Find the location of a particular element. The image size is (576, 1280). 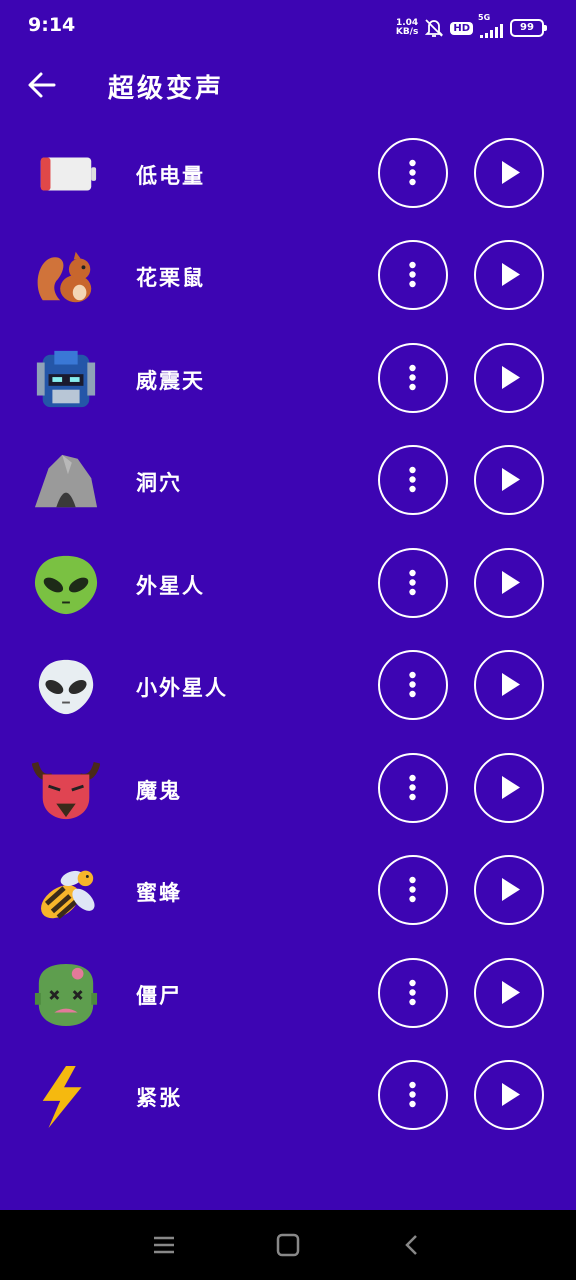

voice-row: 外星人 is located at coordinates (288, 585).